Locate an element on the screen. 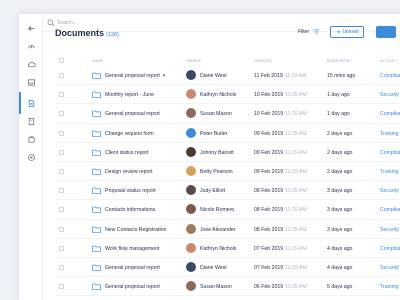 The image size is (400, 300). document-name: Work flow management is located at coordinates (132, 249).